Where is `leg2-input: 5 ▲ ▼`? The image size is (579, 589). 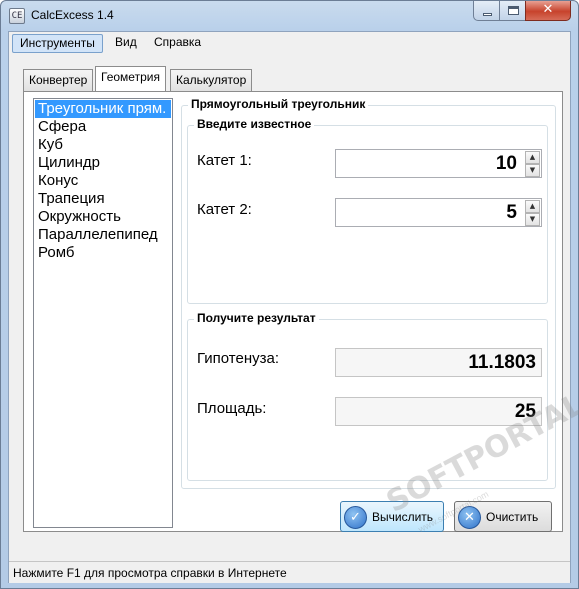
leg2-input: 5 ▲ ▼ is located at coordinates (438, 212).